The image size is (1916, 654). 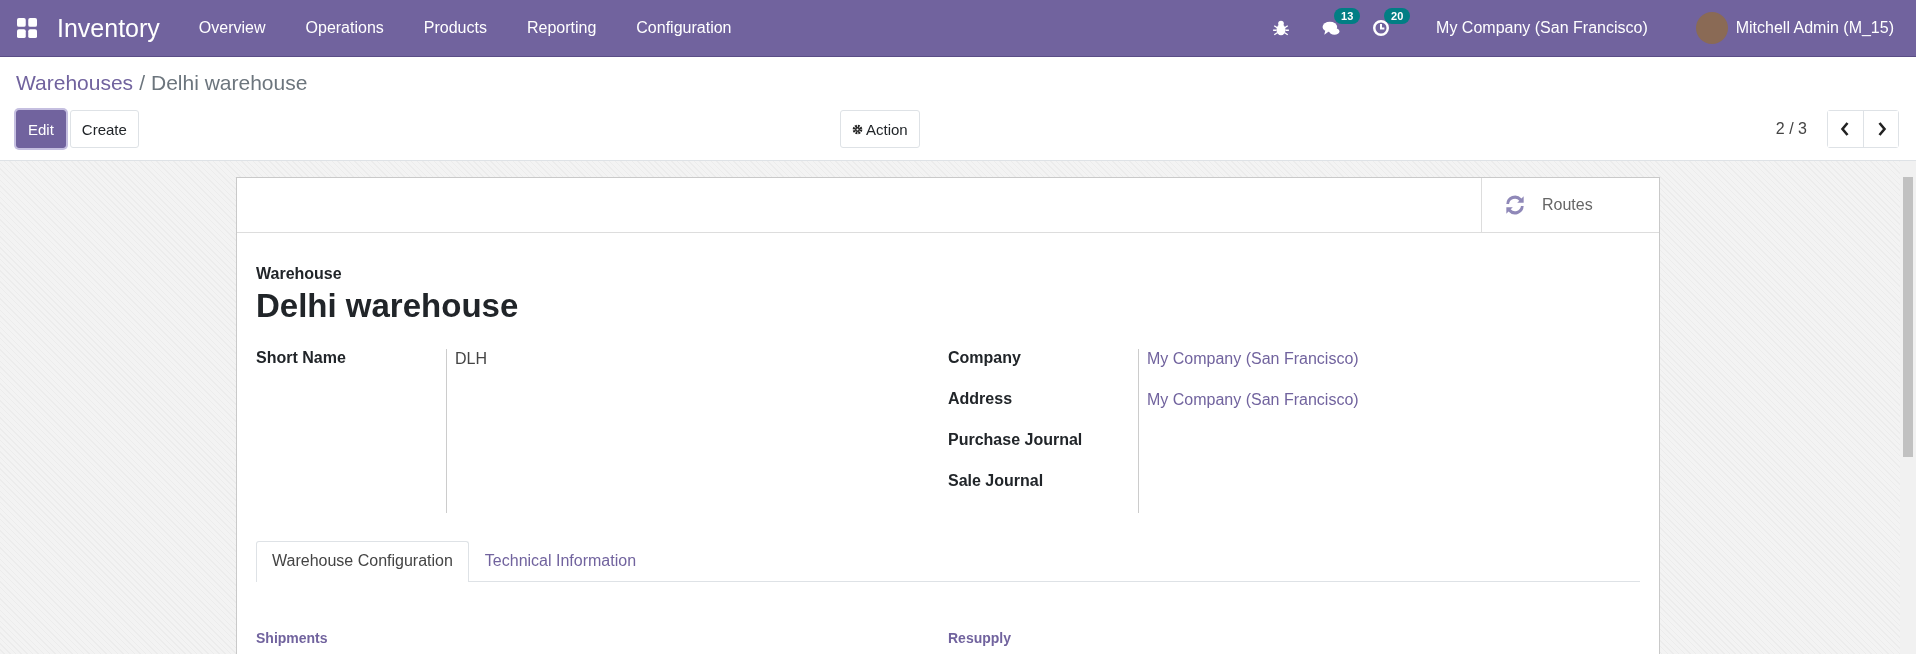 What do you see at coordinates (561, 28) in the screenshot?
I see `menu-item: Reporting` at bounding box center [561, 28].